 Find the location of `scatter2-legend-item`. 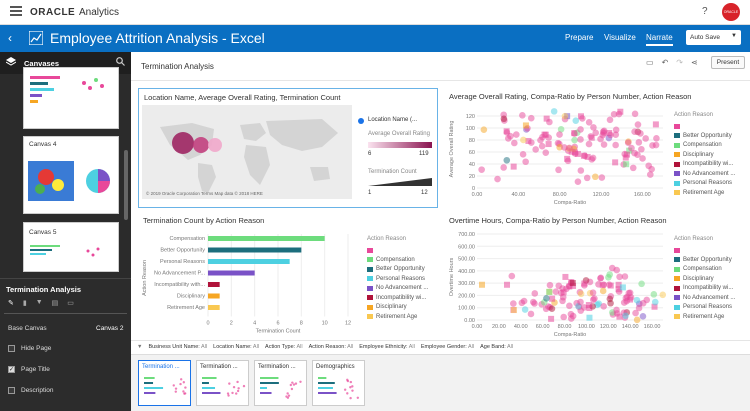

scatter2-legend-item is located at coordinates (704, 250).